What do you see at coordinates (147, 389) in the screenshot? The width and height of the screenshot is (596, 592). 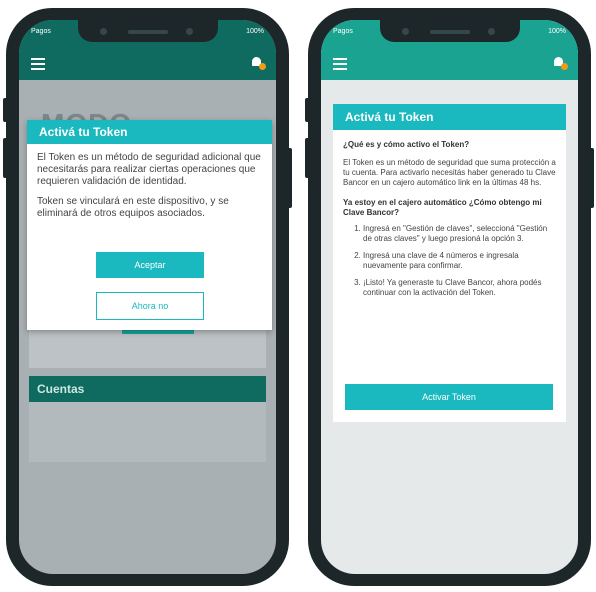 I see `accounts-section-title: Cuentas` at bounding box center [147, 389].